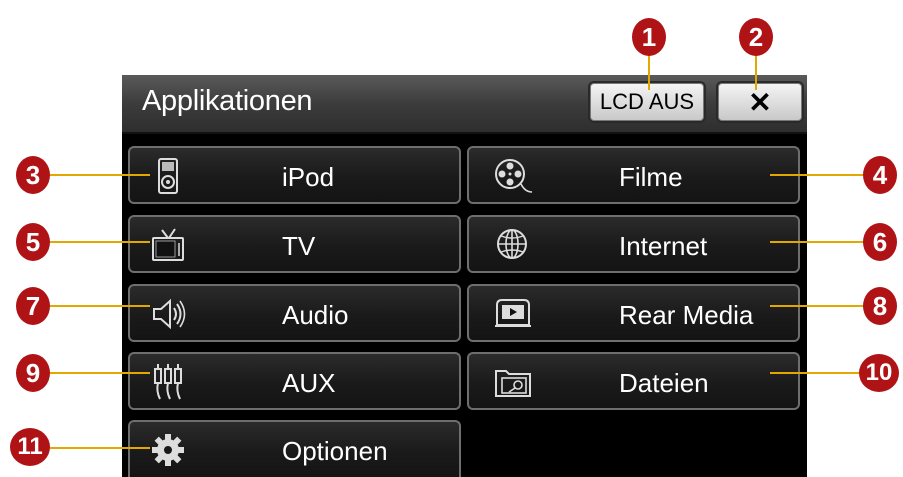 The image size is (903, 477). I want to click on callout-badge-4: 4, so click(880, 175).